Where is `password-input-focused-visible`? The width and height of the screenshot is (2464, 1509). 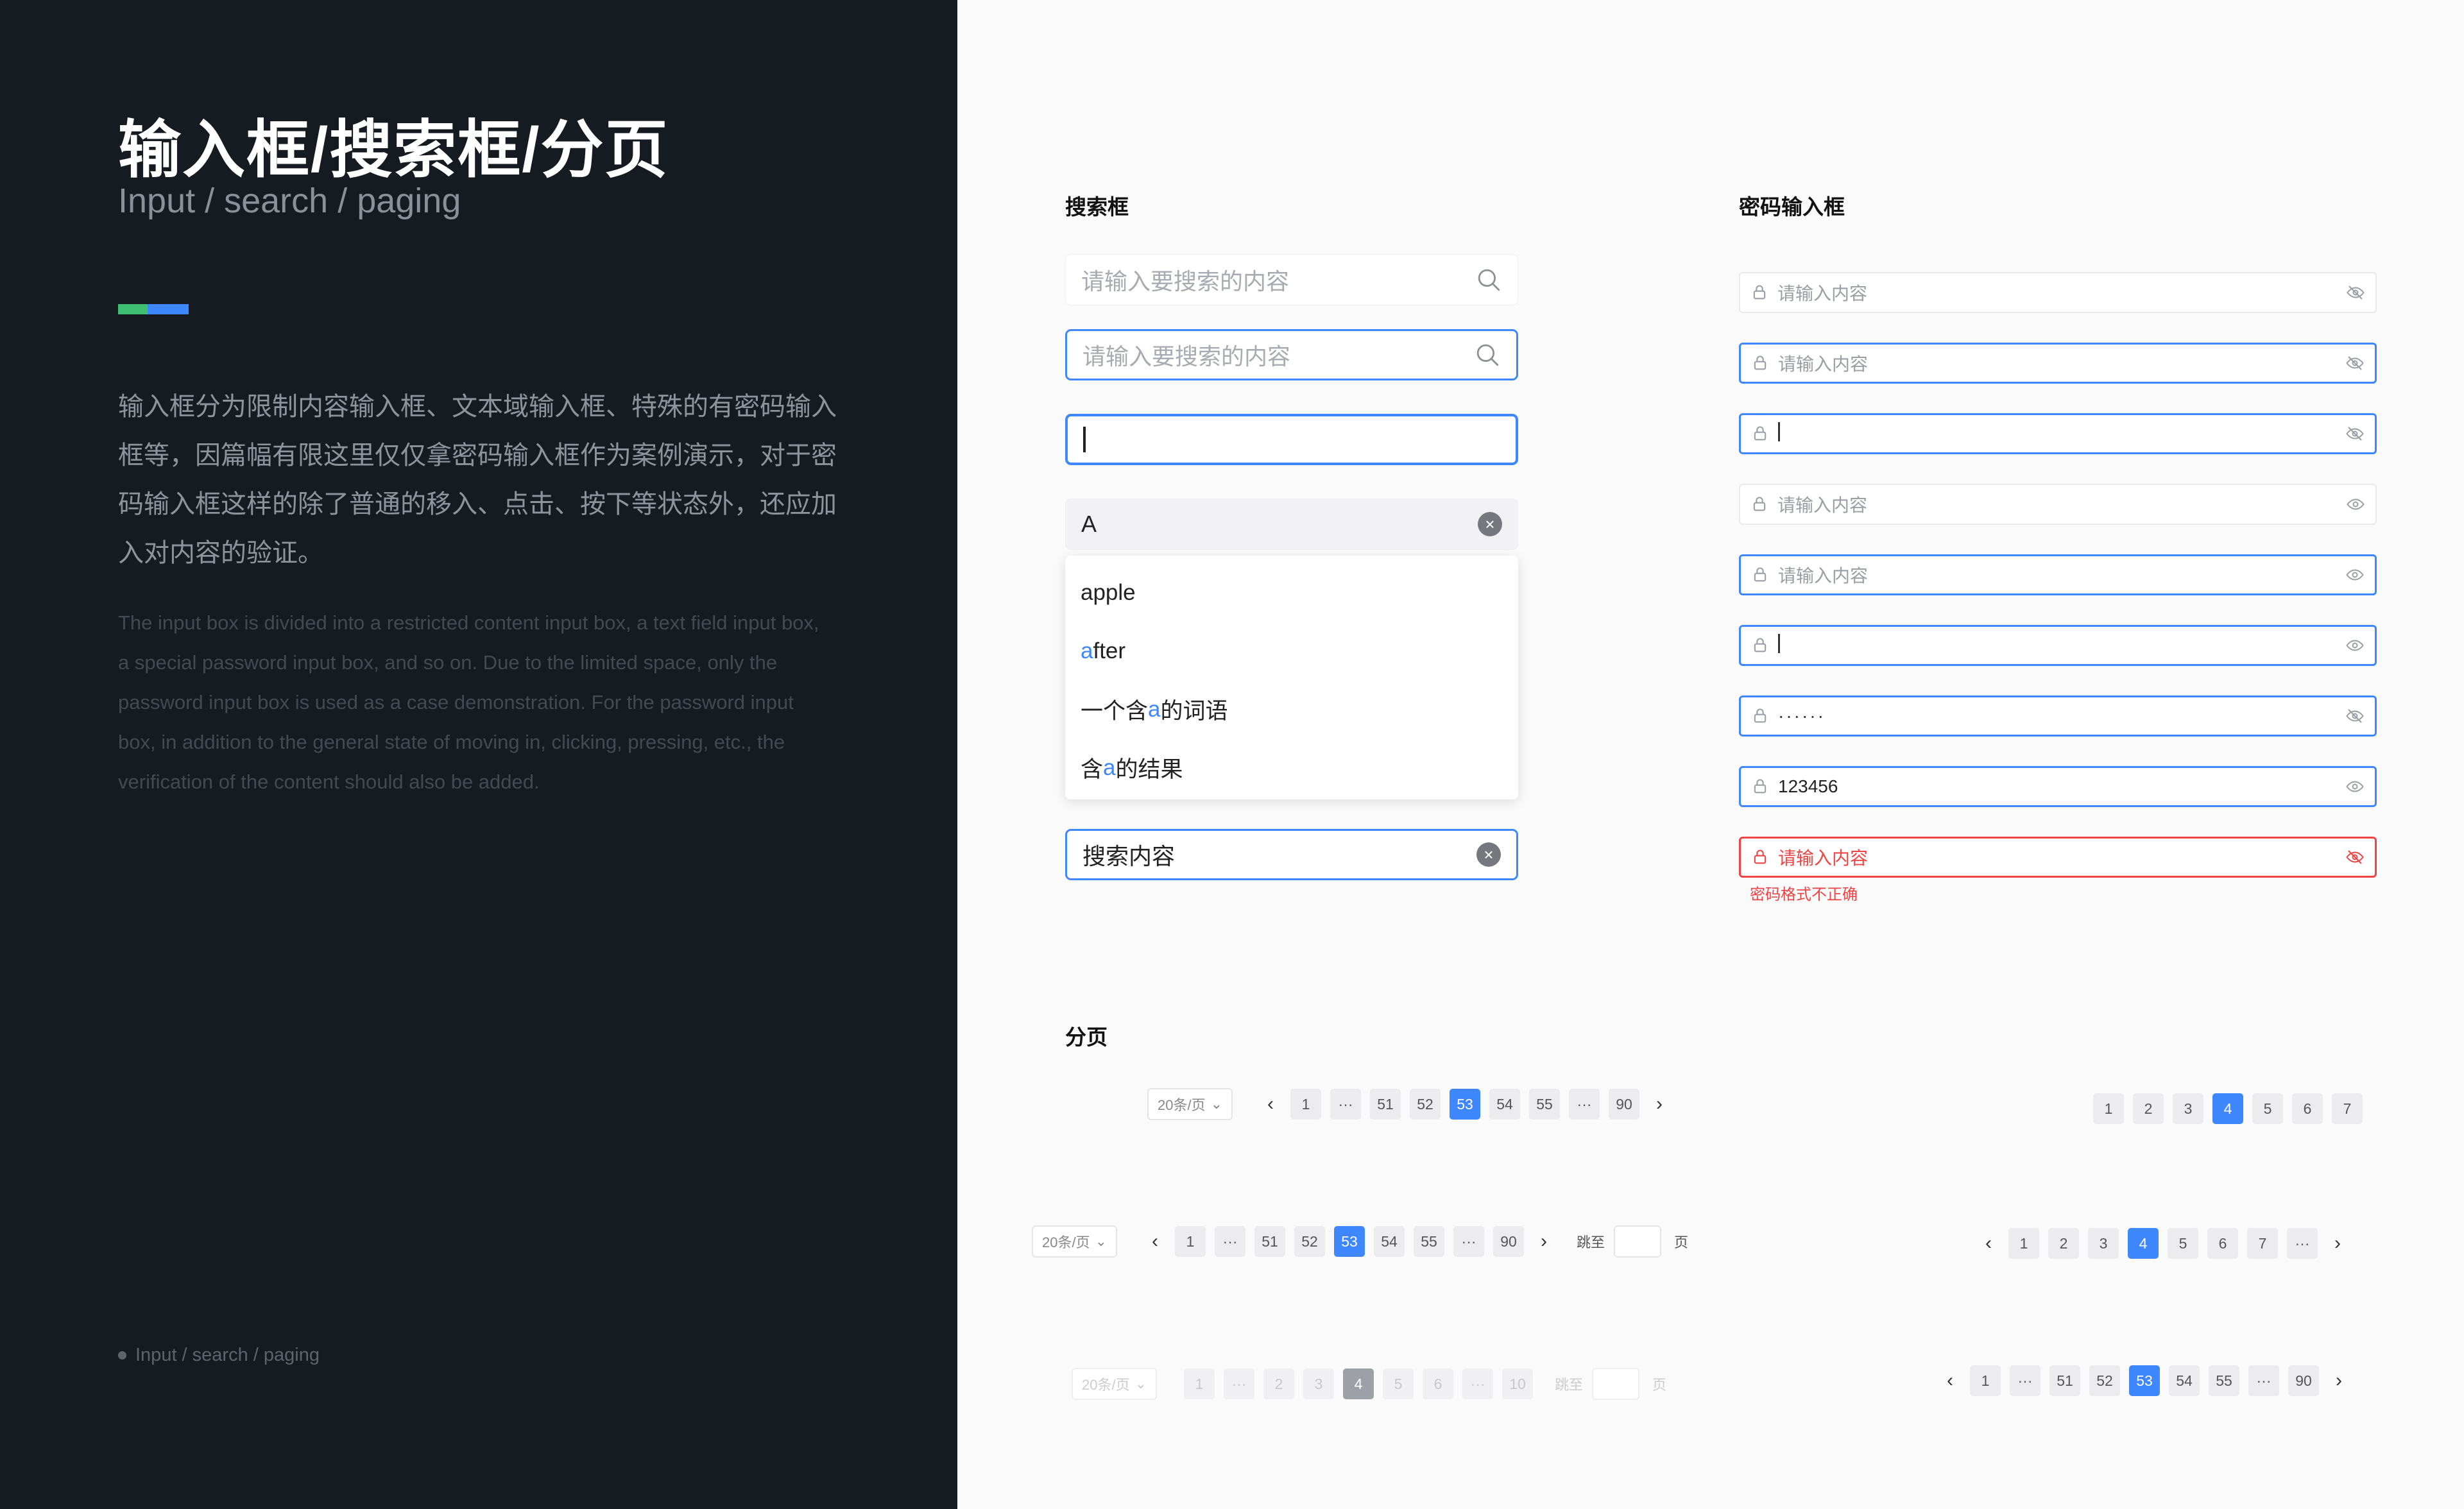
password-input-focused-visible is located at coordinates (2058, 645).